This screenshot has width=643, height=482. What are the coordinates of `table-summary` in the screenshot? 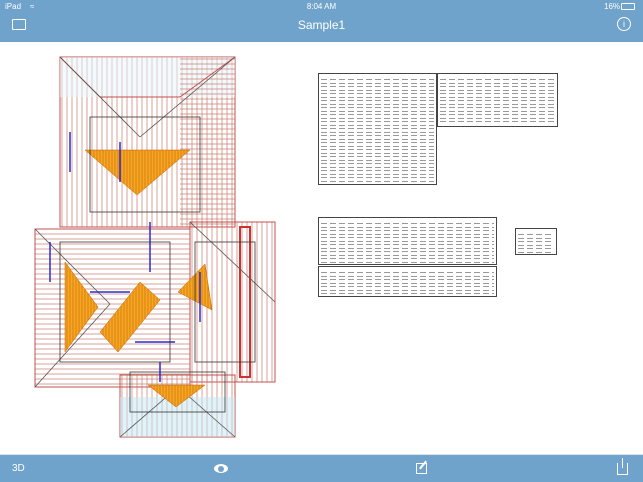 It's located at (536, 241).